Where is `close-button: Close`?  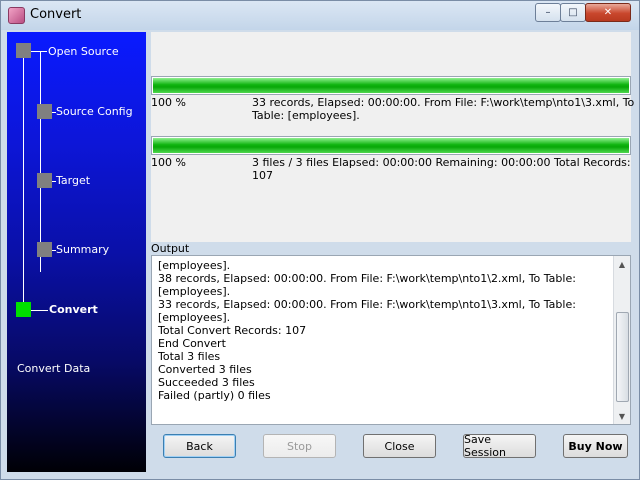
close-button: Close is located at coordinates (399, 446).